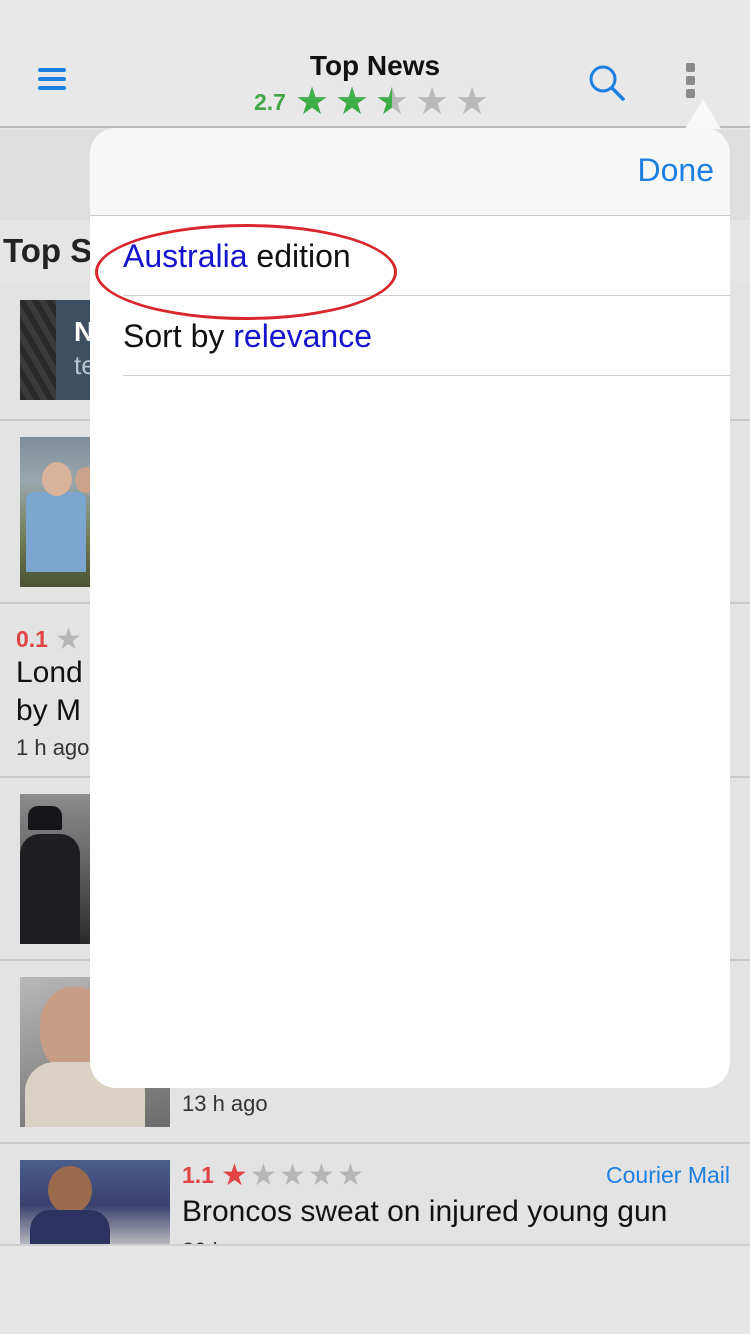 This screenshot has width=750, height=1334. I want to click on star-icon-half: ★, so click(392, 102).